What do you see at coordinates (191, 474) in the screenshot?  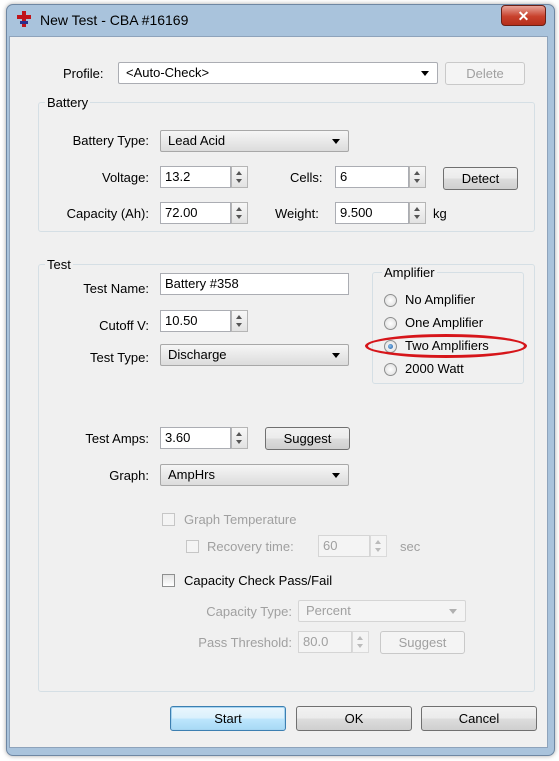 I see `graph-value: AmpHrs` at bounding box center [191, 474].